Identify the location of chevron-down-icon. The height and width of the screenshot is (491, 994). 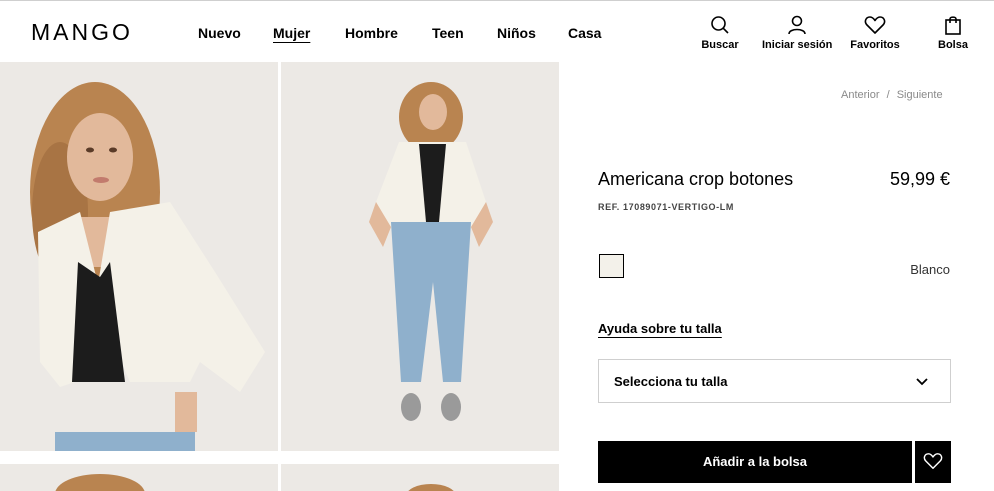
(922, 382).